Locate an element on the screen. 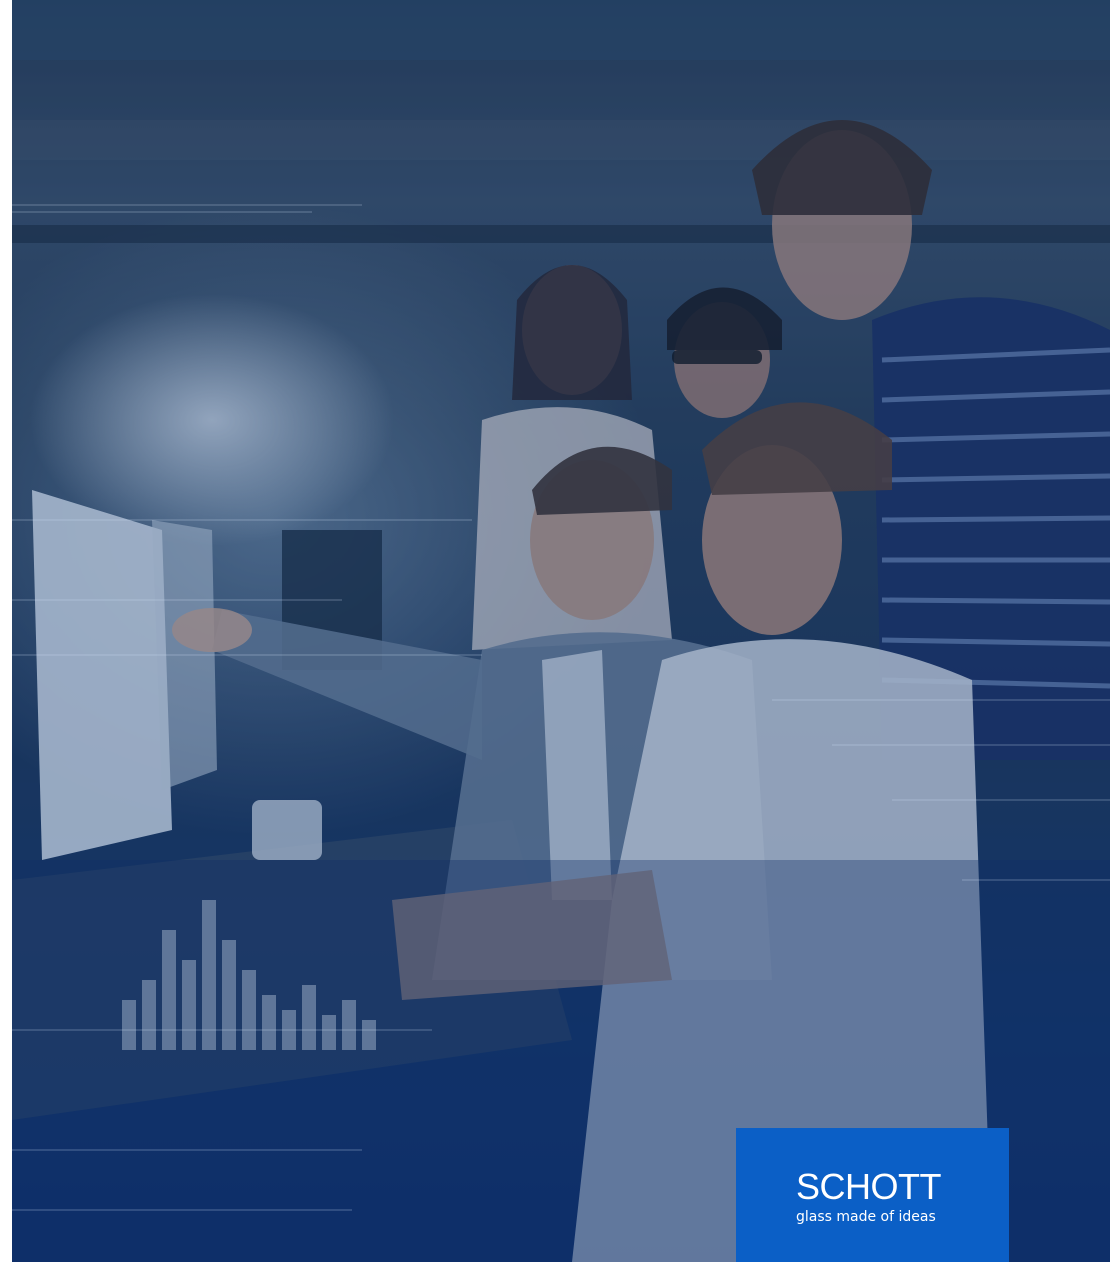 The image size is (1110, 1262). logo-tagline: glass made of ideas is located at coordinates (866, 1217).